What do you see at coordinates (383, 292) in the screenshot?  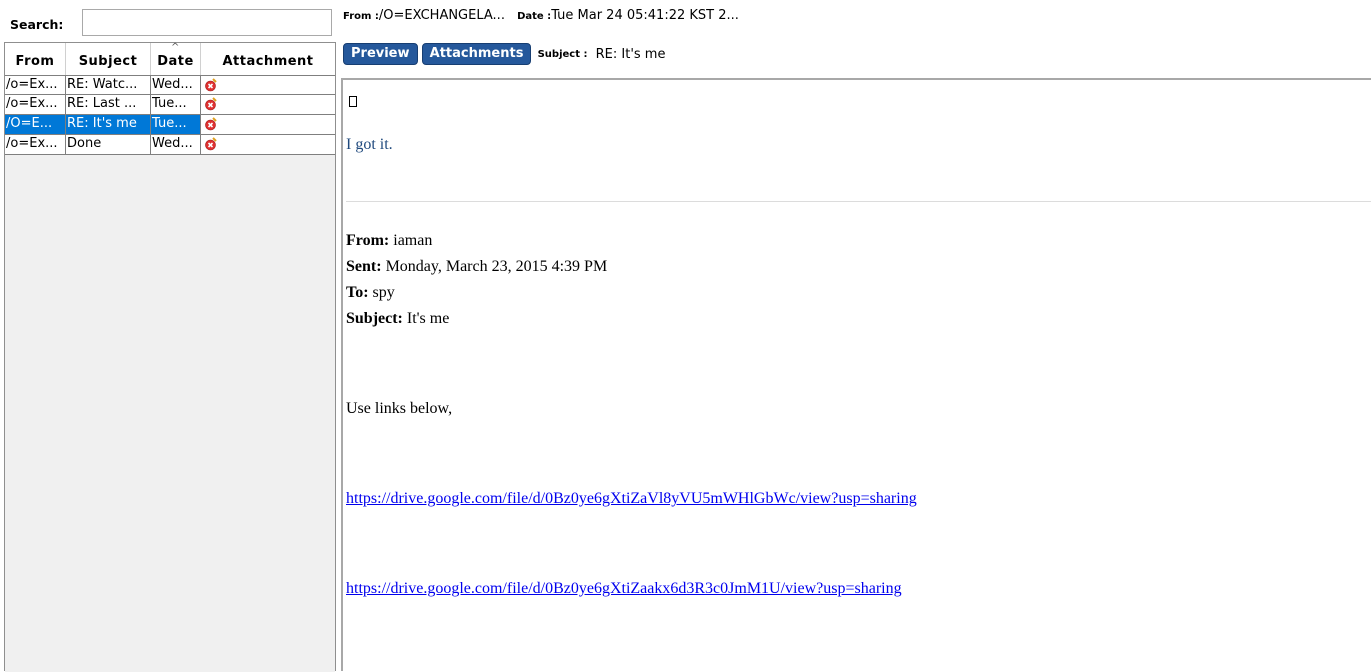 I see `quoted-to-value: spy` at bounding box center [383, 292].